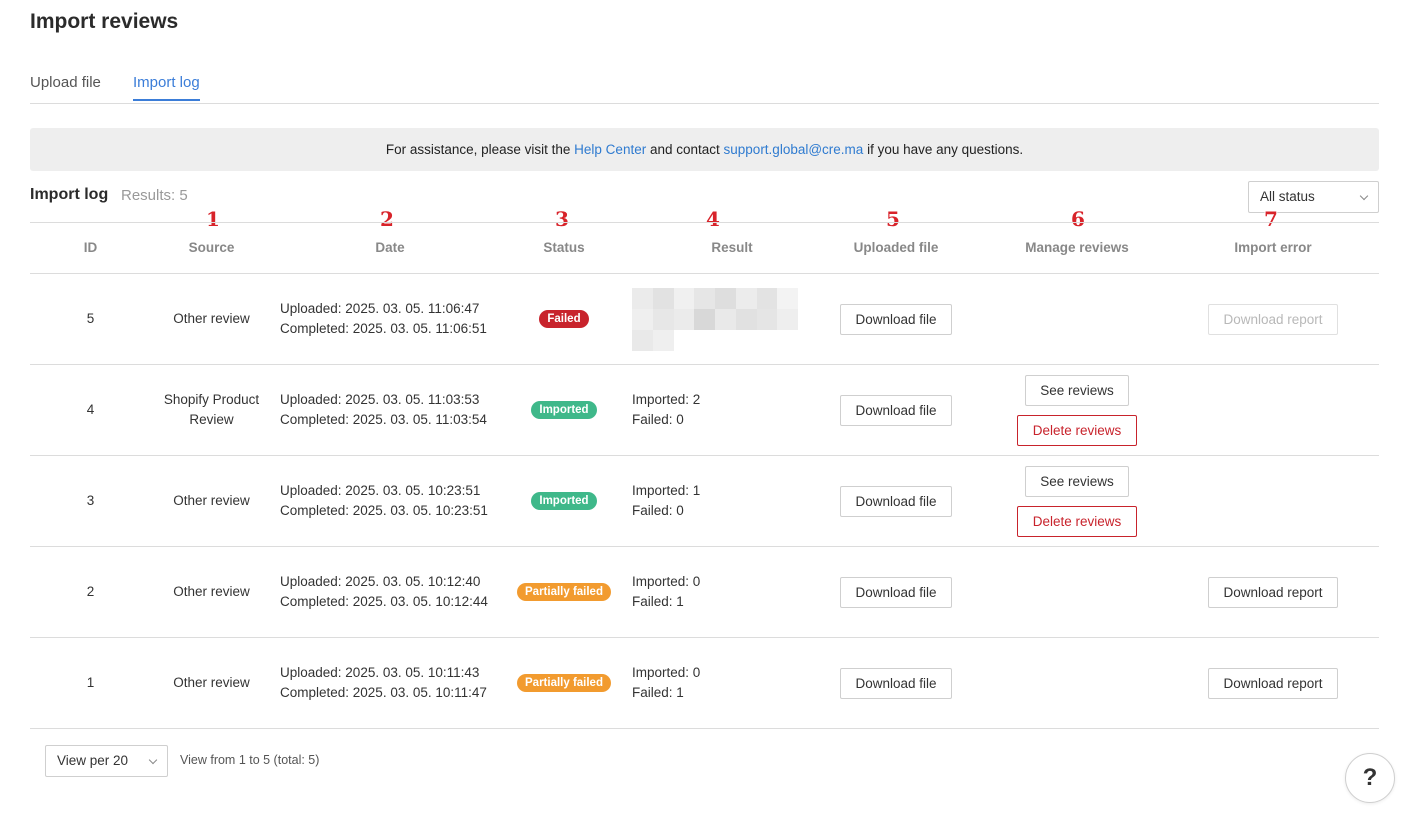 The image size is (1410, 816). I want to click on uploaded-time: Uploaded: 2025. 03. 05. 10:11:43, so click(380, 672).